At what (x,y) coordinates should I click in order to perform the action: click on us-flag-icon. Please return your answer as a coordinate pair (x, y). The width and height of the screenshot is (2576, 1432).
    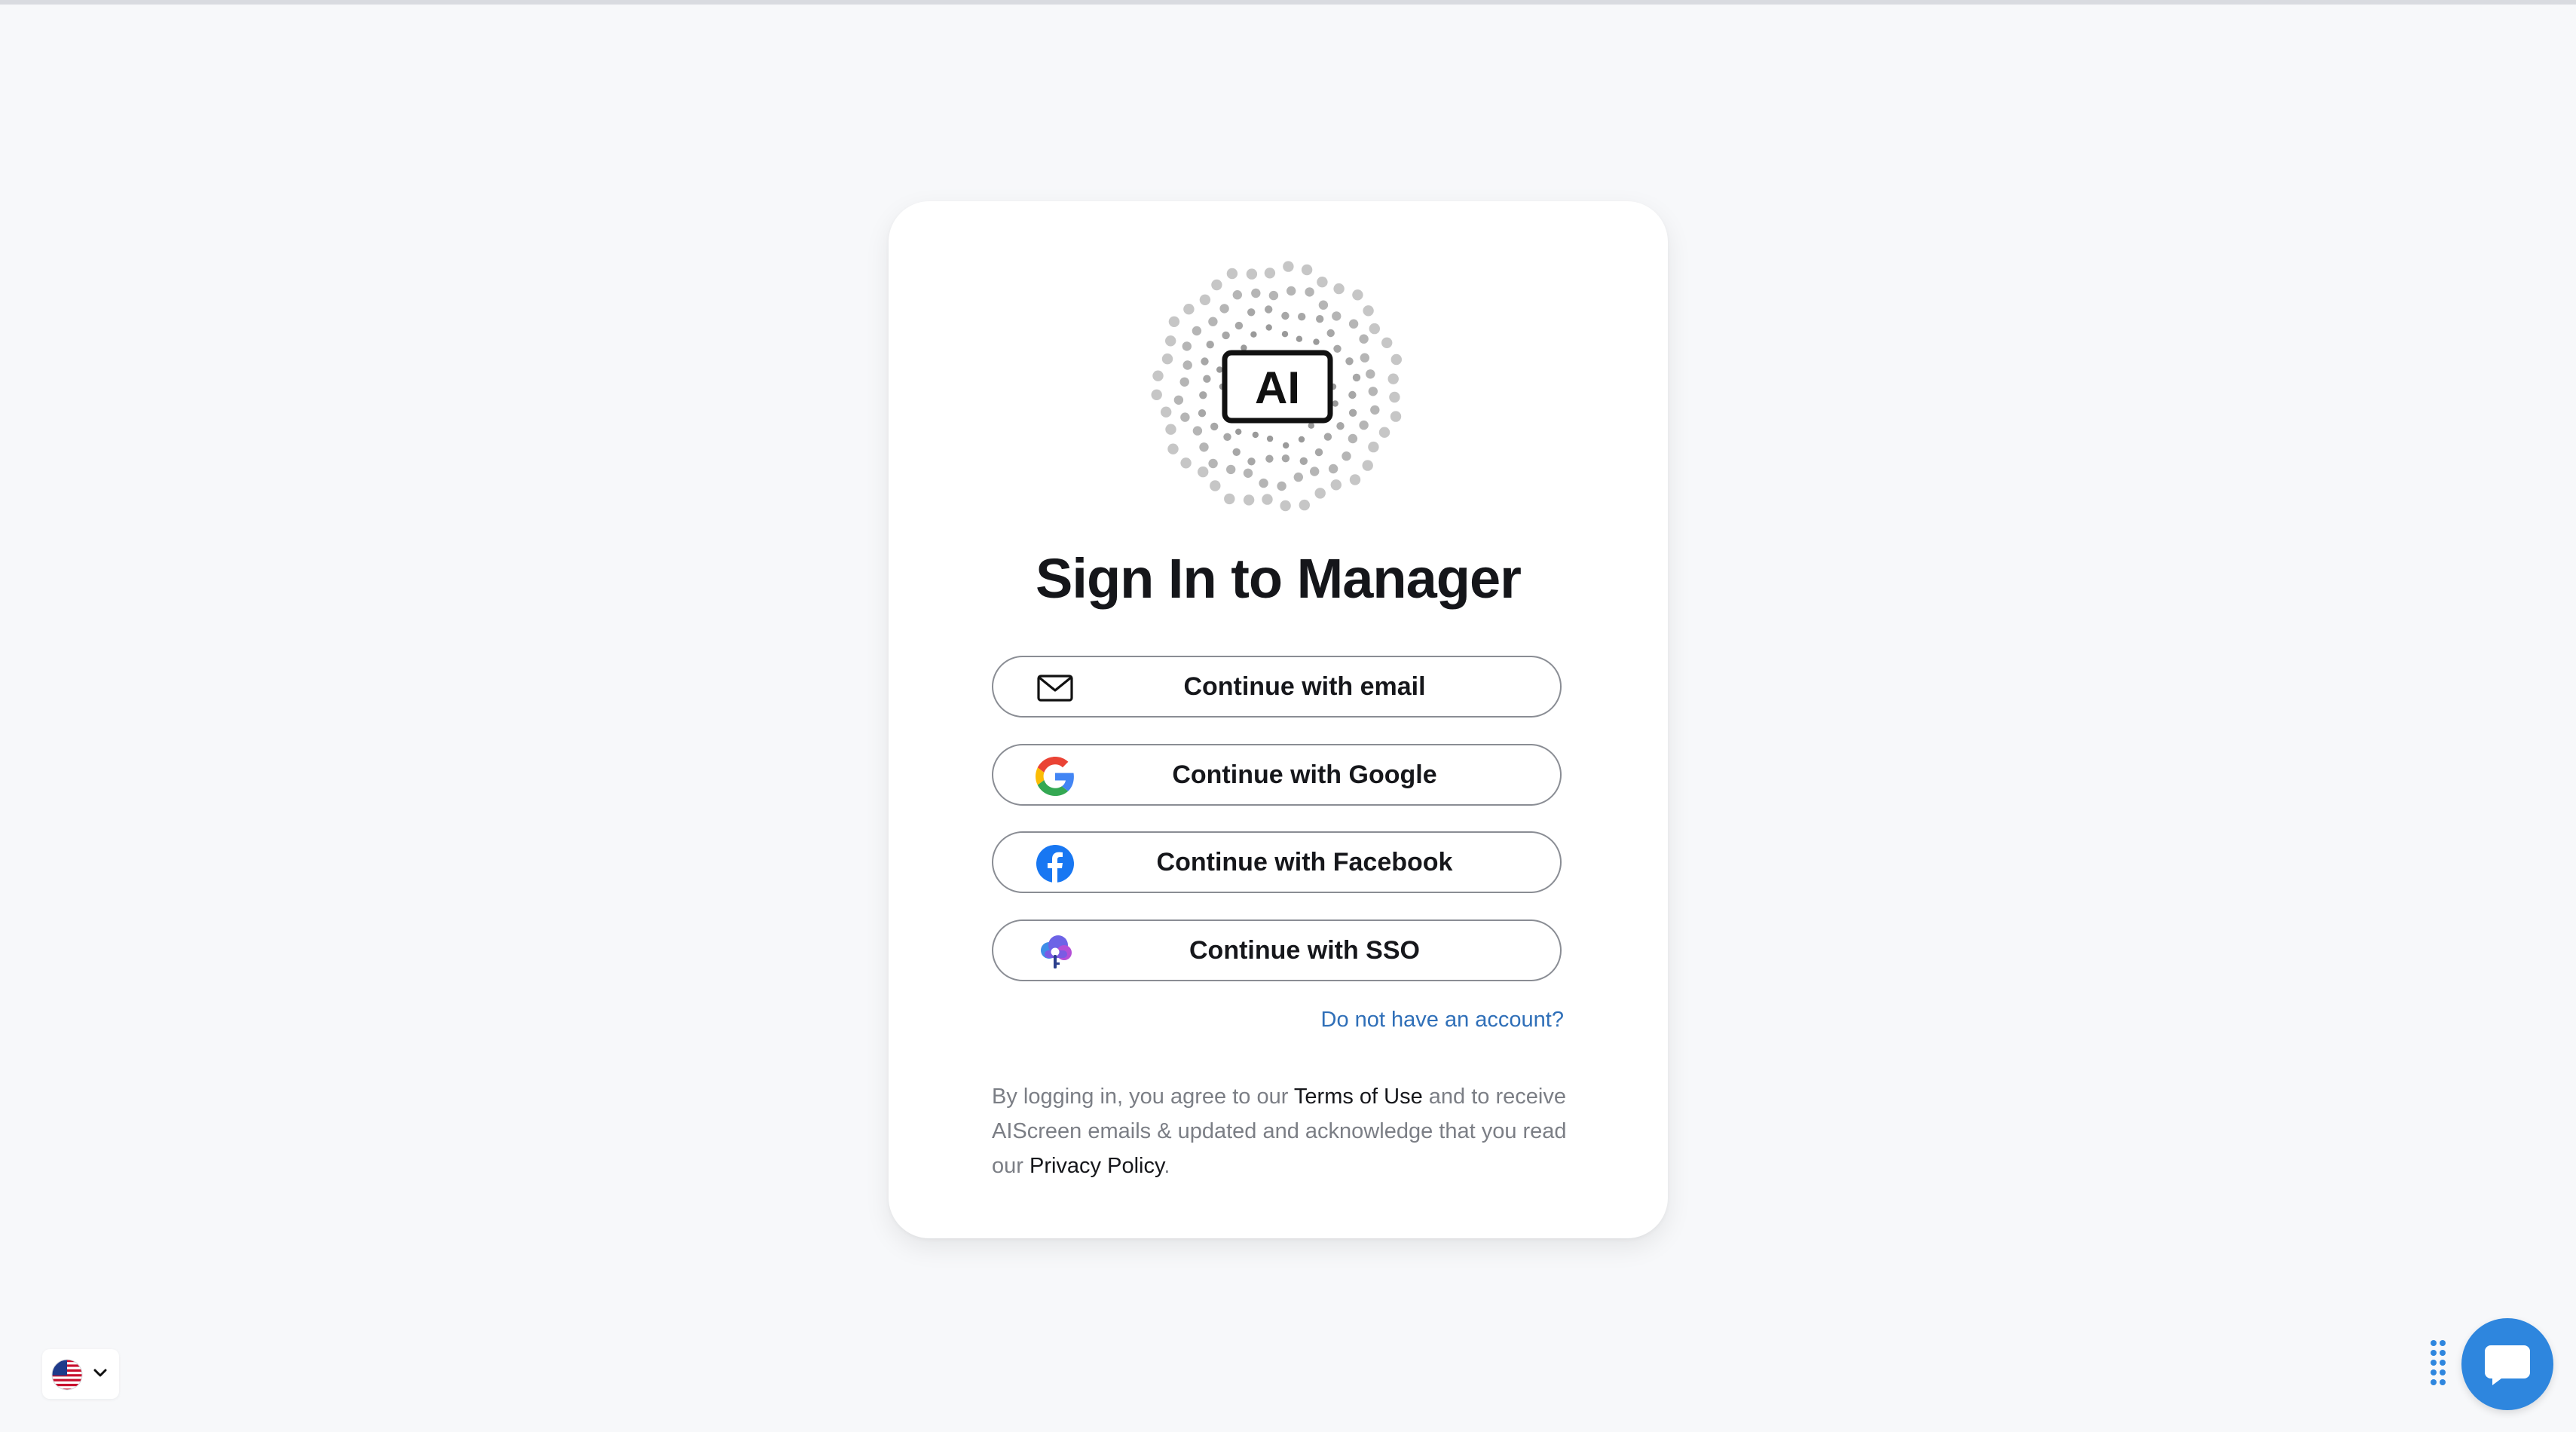
    Looking at the image, I should click on (67, 1375).